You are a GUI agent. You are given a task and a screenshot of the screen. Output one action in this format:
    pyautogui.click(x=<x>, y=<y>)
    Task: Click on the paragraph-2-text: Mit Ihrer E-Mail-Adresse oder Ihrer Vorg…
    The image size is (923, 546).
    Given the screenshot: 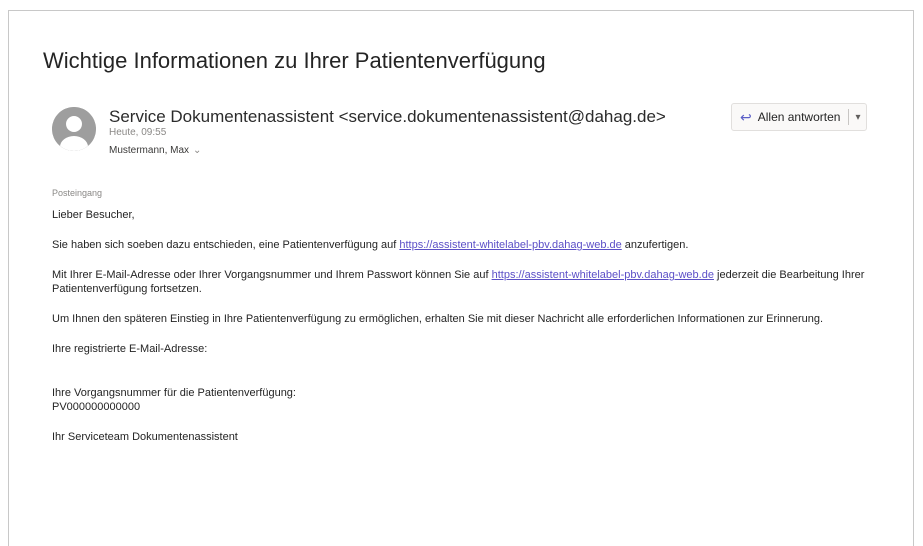 What is the action you would take?
    pyautogui.click(x=272, y=275)
    